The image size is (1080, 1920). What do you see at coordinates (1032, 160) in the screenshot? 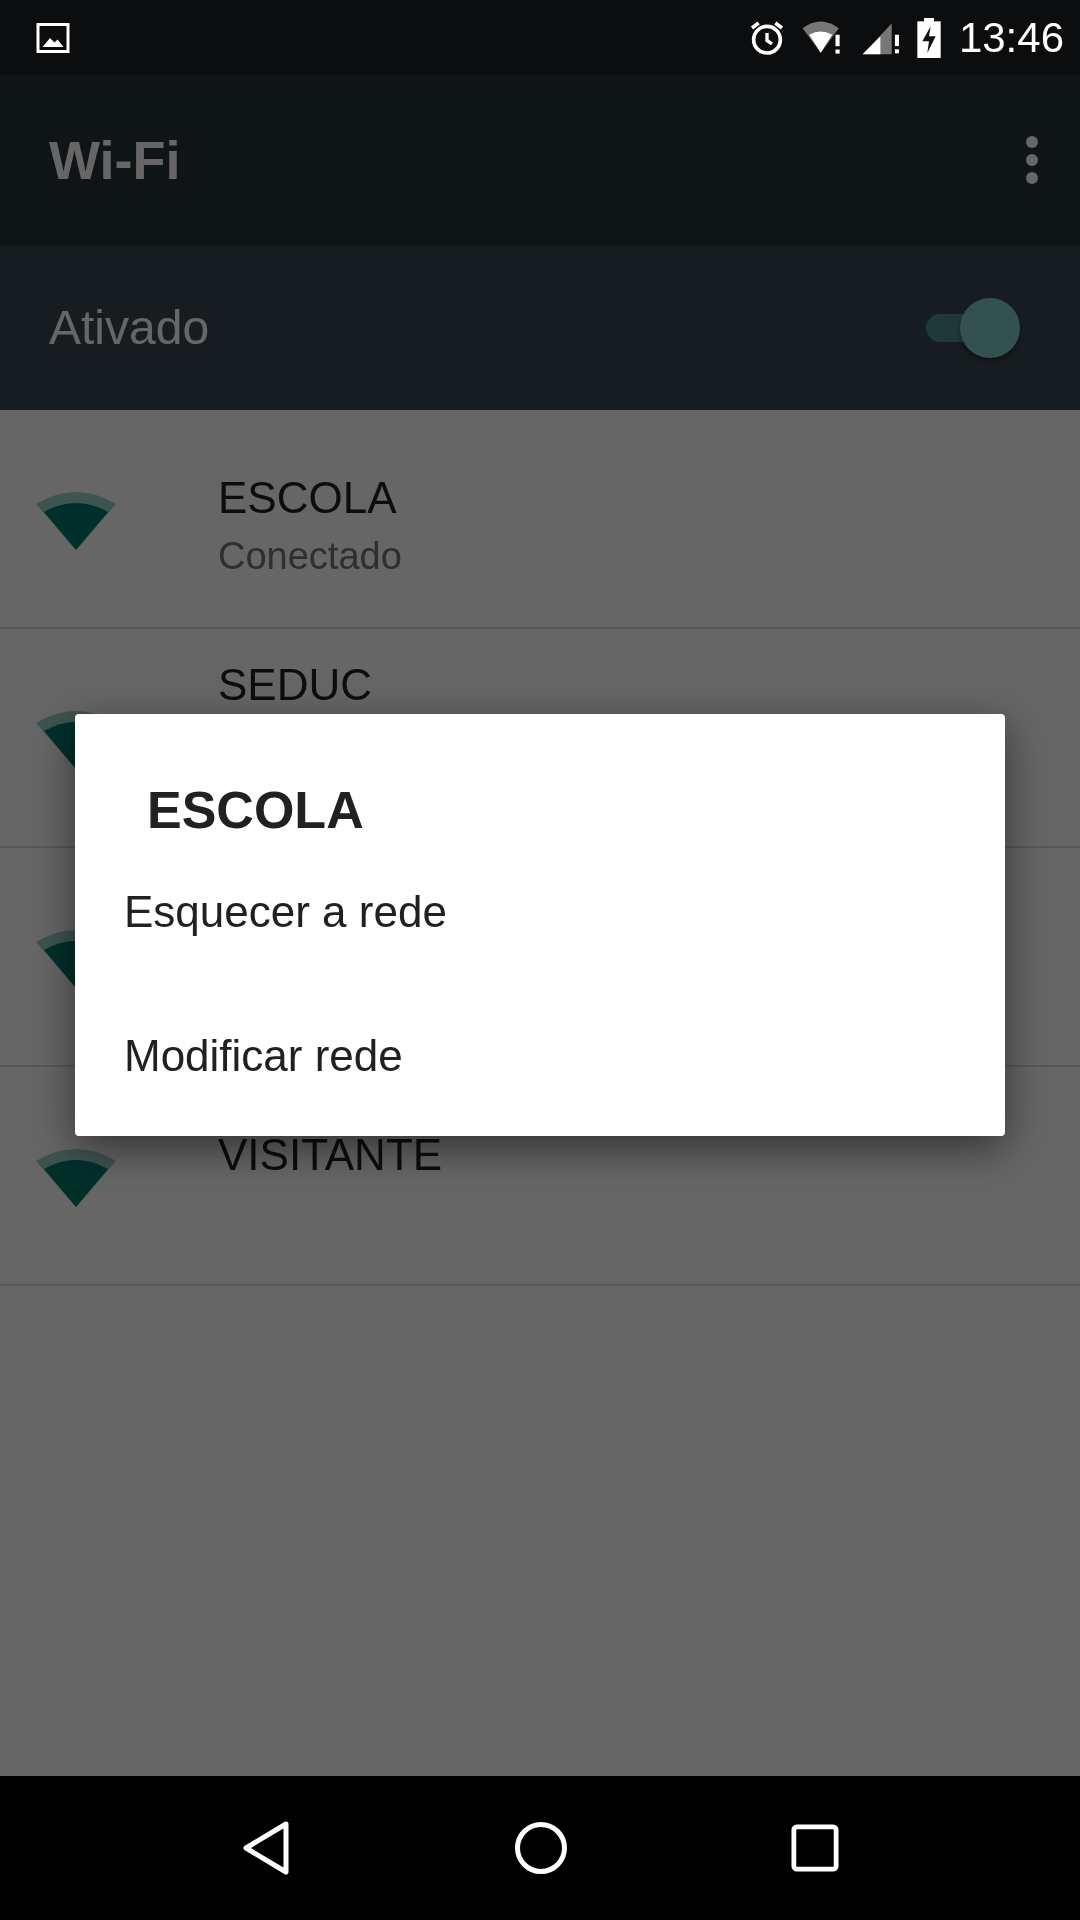
I see `more-options-icon` at bounding box center [1032, 160].